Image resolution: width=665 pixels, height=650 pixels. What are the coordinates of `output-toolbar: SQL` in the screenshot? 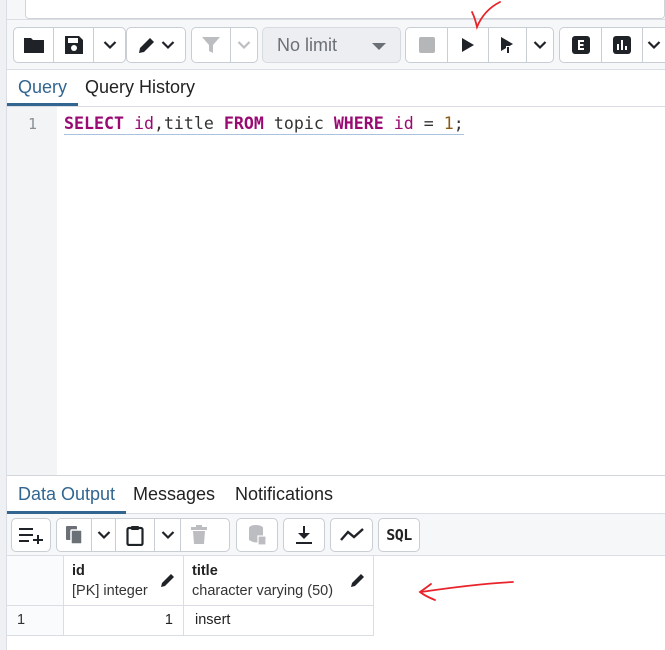 It's located at (336, 535).